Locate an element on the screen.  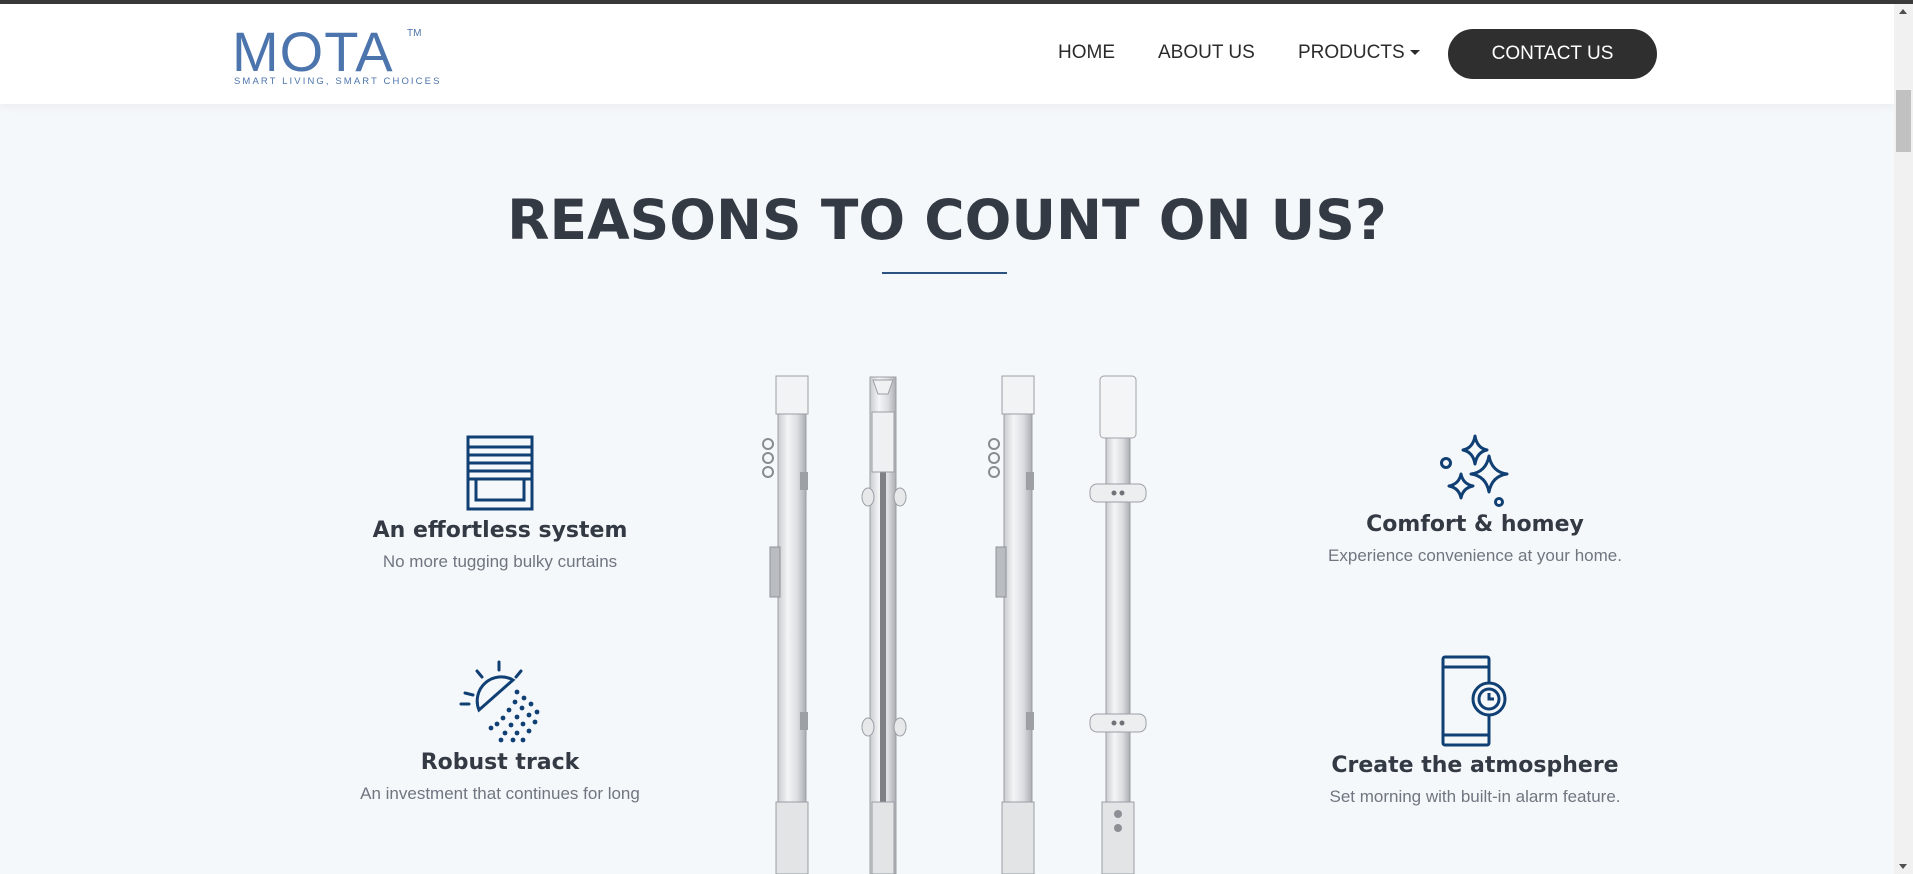
logo-tagline: SMART LIVING, SMART CHOICES is located at coordinates (338, 81).